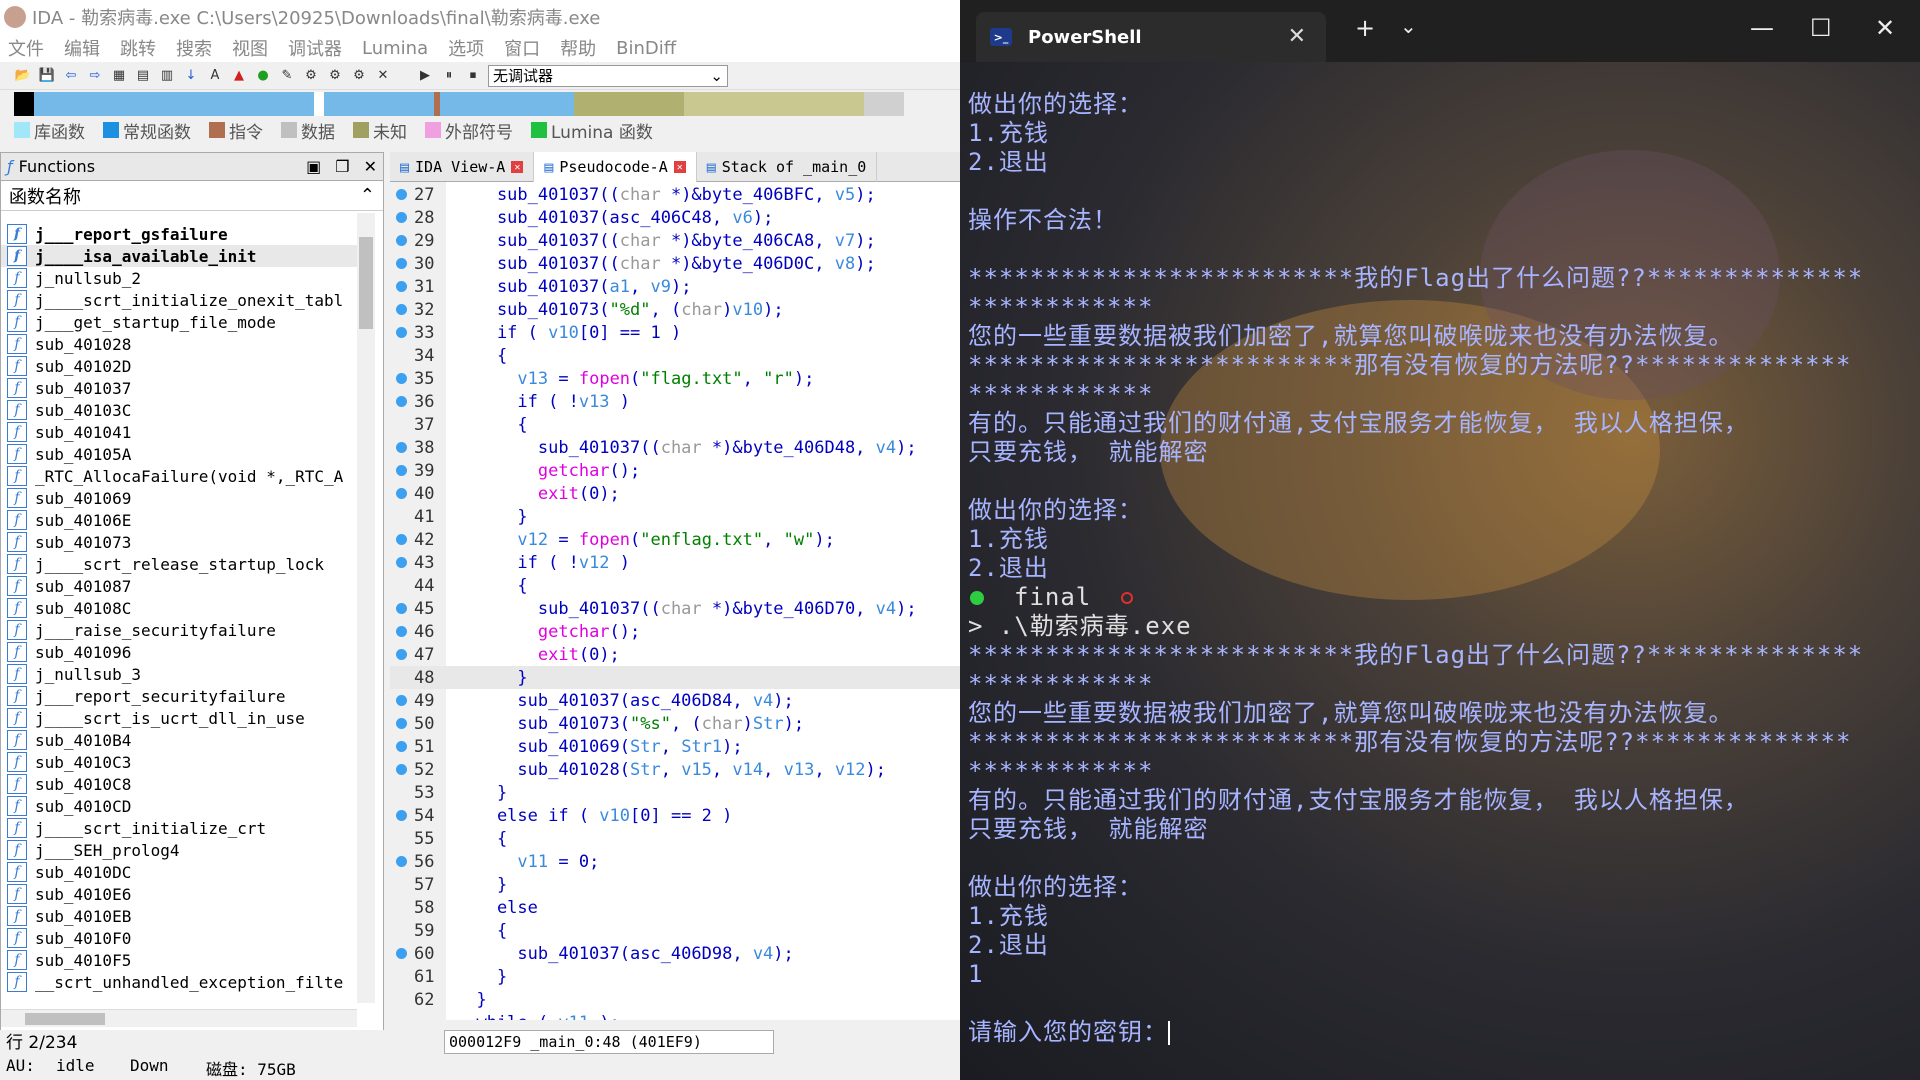  Describe the element at coordinates (179, 806) in the screenshot. I see `function-list-item: f sub_4010CD` at that location.